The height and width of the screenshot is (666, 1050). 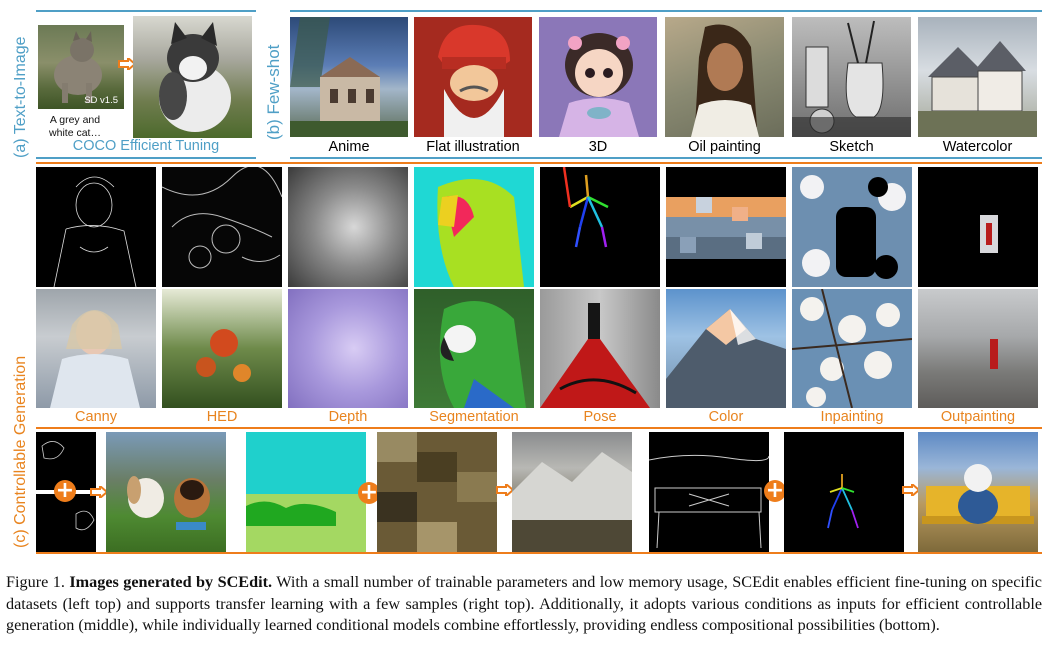 I want to click on anime-image, so click(x=349, y=77).